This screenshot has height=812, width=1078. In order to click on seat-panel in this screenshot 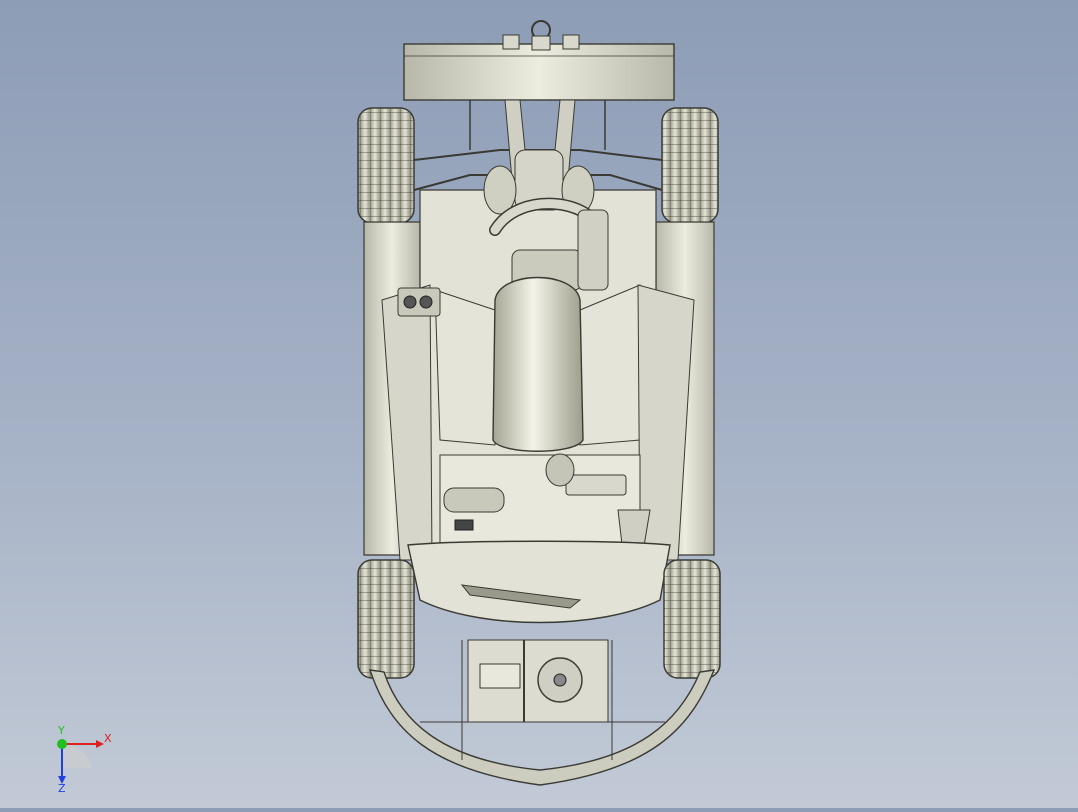, I will do `click(537, 364)`.